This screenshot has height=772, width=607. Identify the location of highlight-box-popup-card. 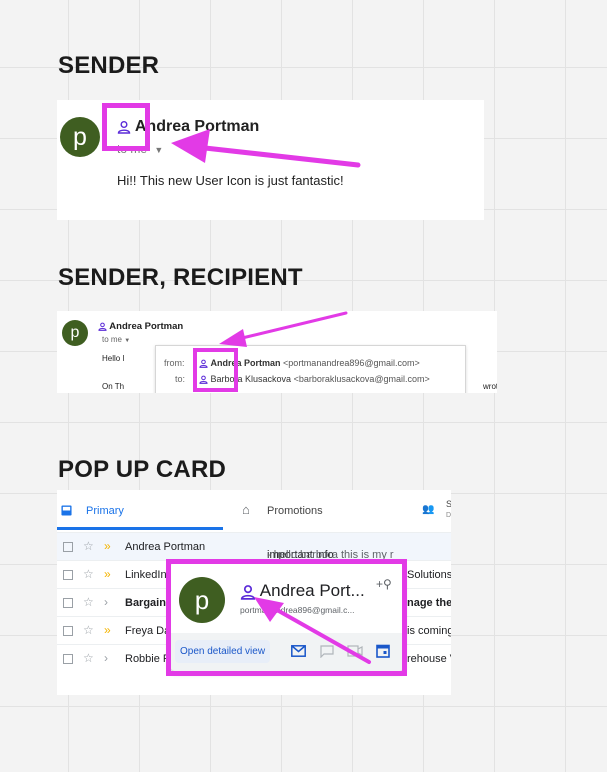
(286, 617).